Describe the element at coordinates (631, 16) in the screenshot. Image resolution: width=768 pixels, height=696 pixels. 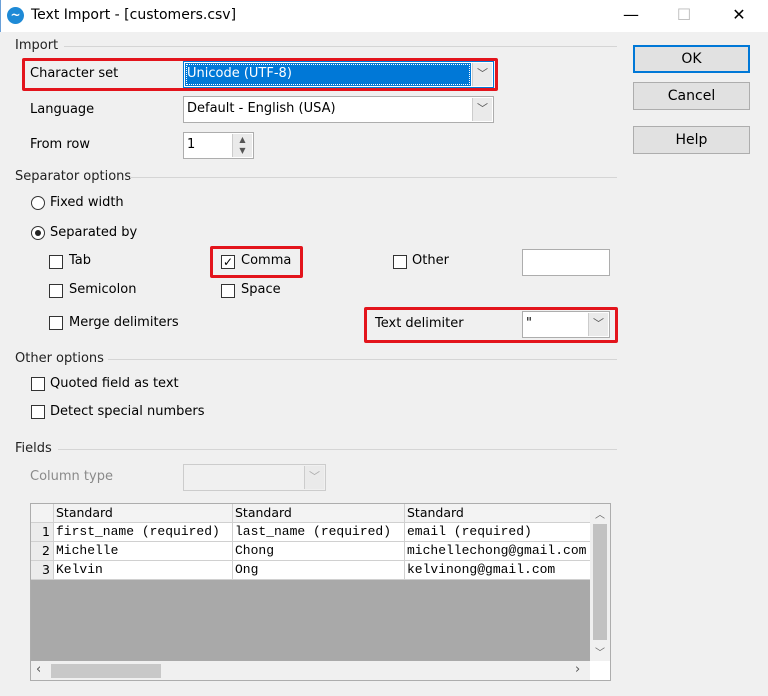
I see `minimize-button: —` at that location.